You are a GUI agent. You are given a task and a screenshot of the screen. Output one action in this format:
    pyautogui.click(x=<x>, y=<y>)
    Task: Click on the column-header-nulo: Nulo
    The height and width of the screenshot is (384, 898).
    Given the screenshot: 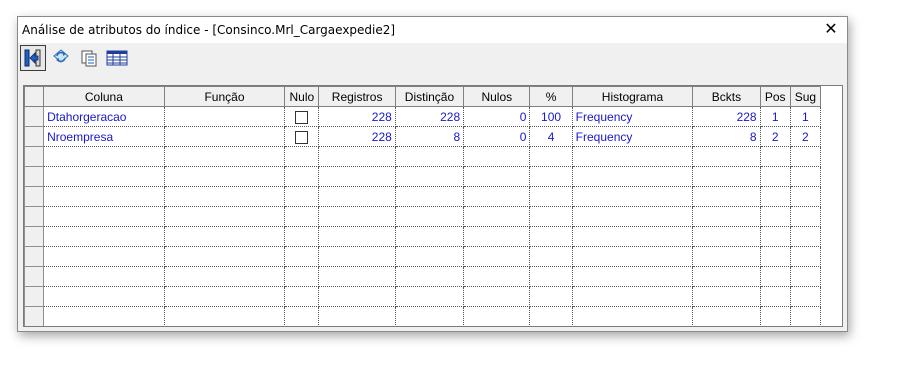 What is the action you would take?
    pyautogui.click(x=302, y=96)
    